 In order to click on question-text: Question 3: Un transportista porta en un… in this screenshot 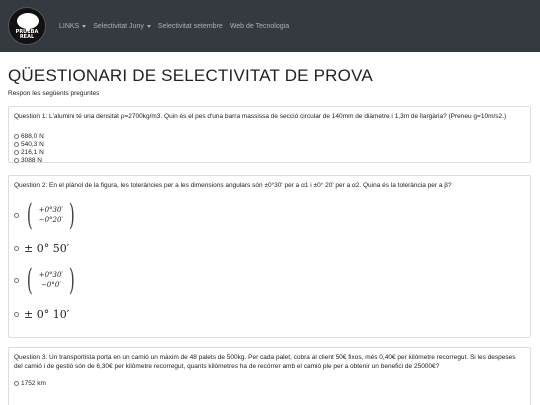, I will do `click(265, 362)`.